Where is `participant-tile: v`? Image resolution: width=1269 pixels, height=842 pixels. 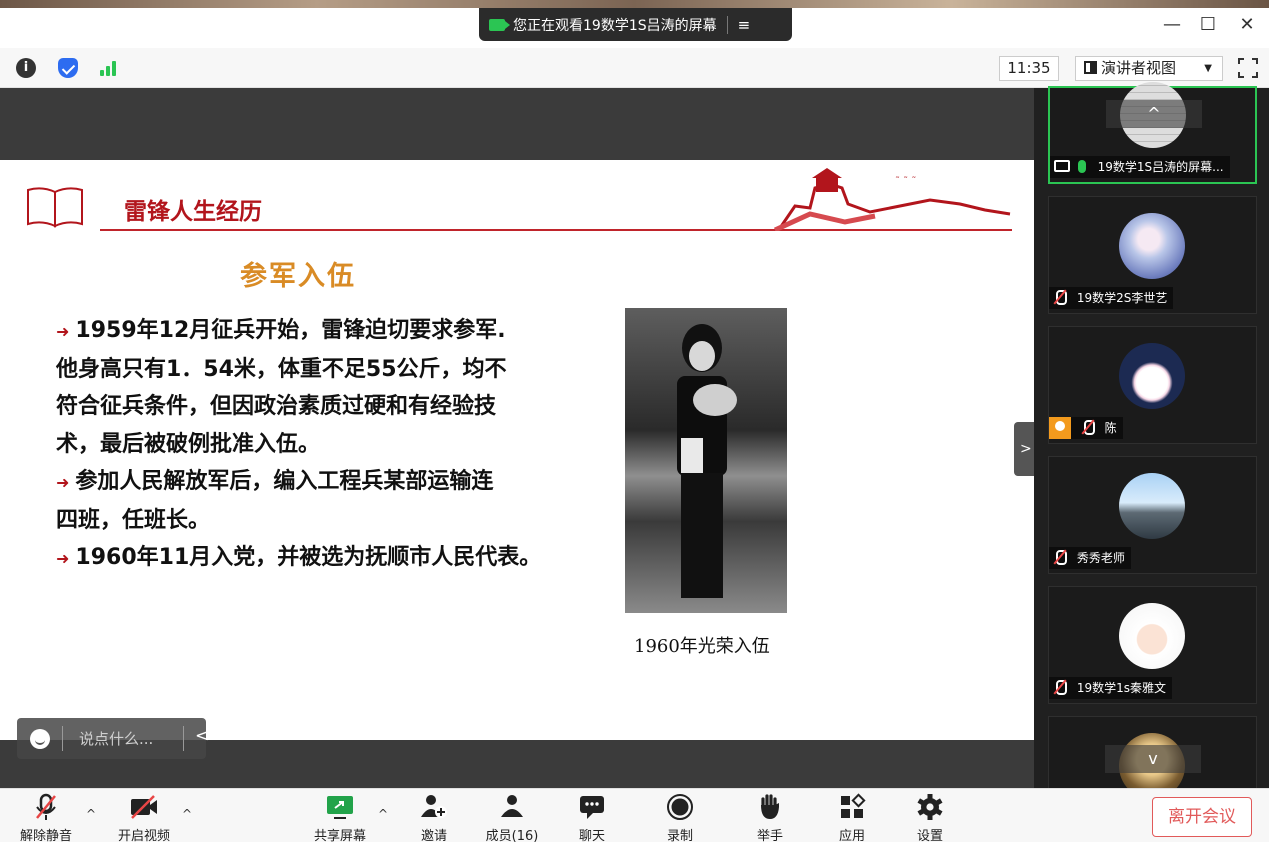 participant-tile: v is located at coordinates (1152, 757).